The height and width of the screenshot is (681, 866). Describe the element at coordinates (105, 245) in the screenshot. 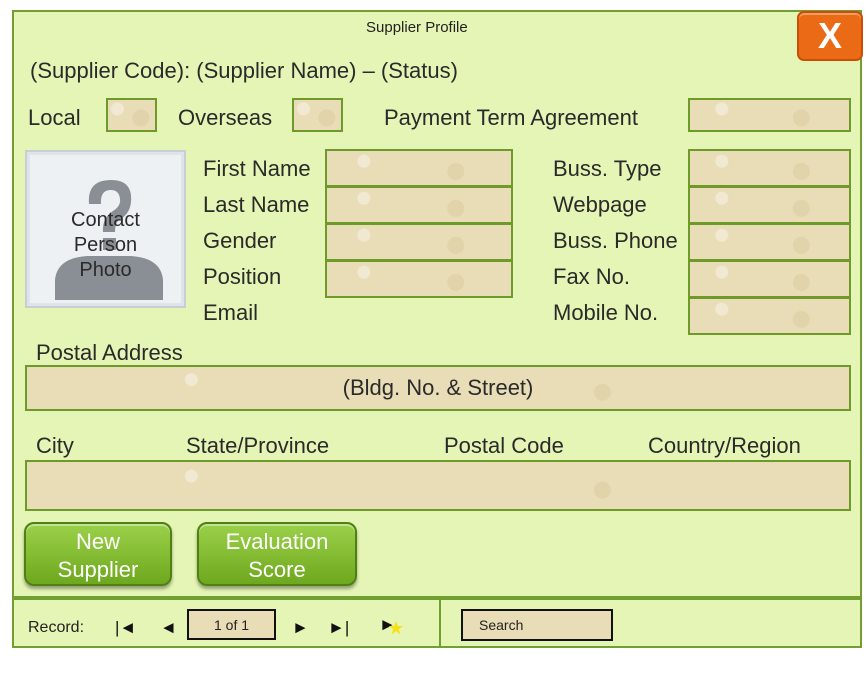

I see `photo-label-line2: Person` at that location.